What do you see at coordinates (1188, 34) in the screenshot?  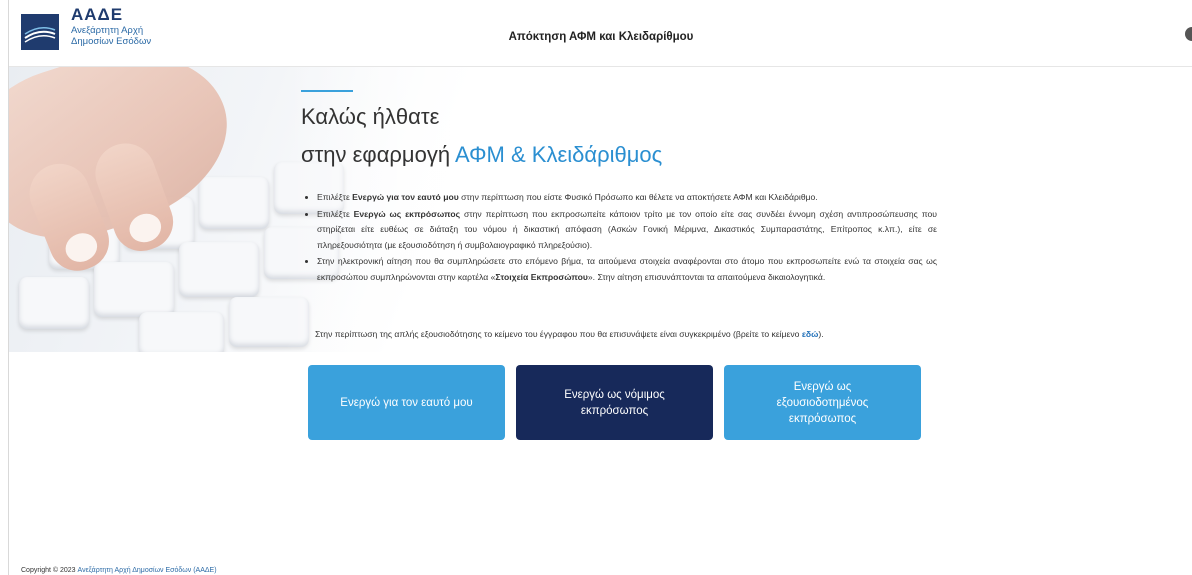 I see `user-menu-icon` at bounding box center [1188, 34].